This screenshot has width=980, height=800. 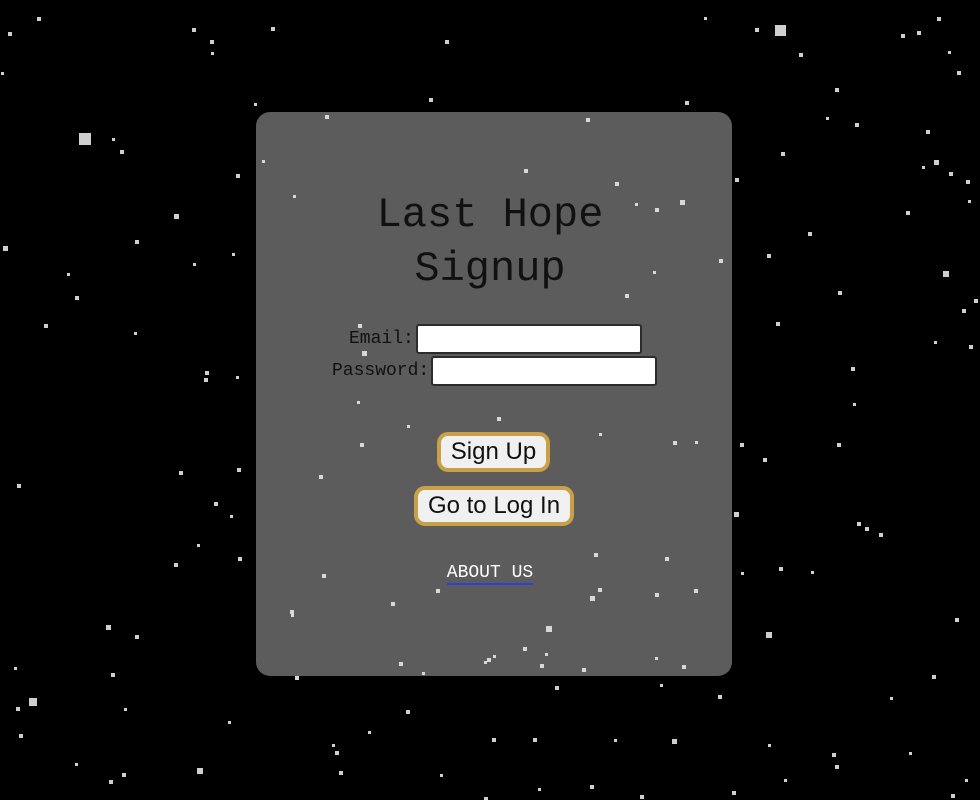 I want to click on email-row: Email:, so click(x=495, y=339).